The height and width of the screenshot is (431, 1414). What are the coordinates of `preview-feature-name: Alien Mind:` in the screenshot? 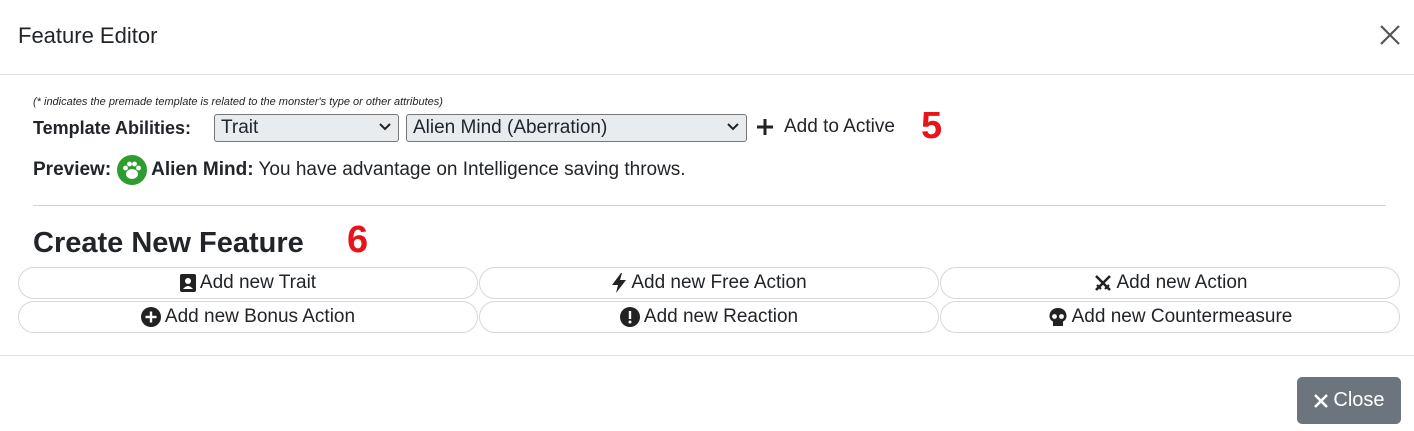 It's located at (202, 169).